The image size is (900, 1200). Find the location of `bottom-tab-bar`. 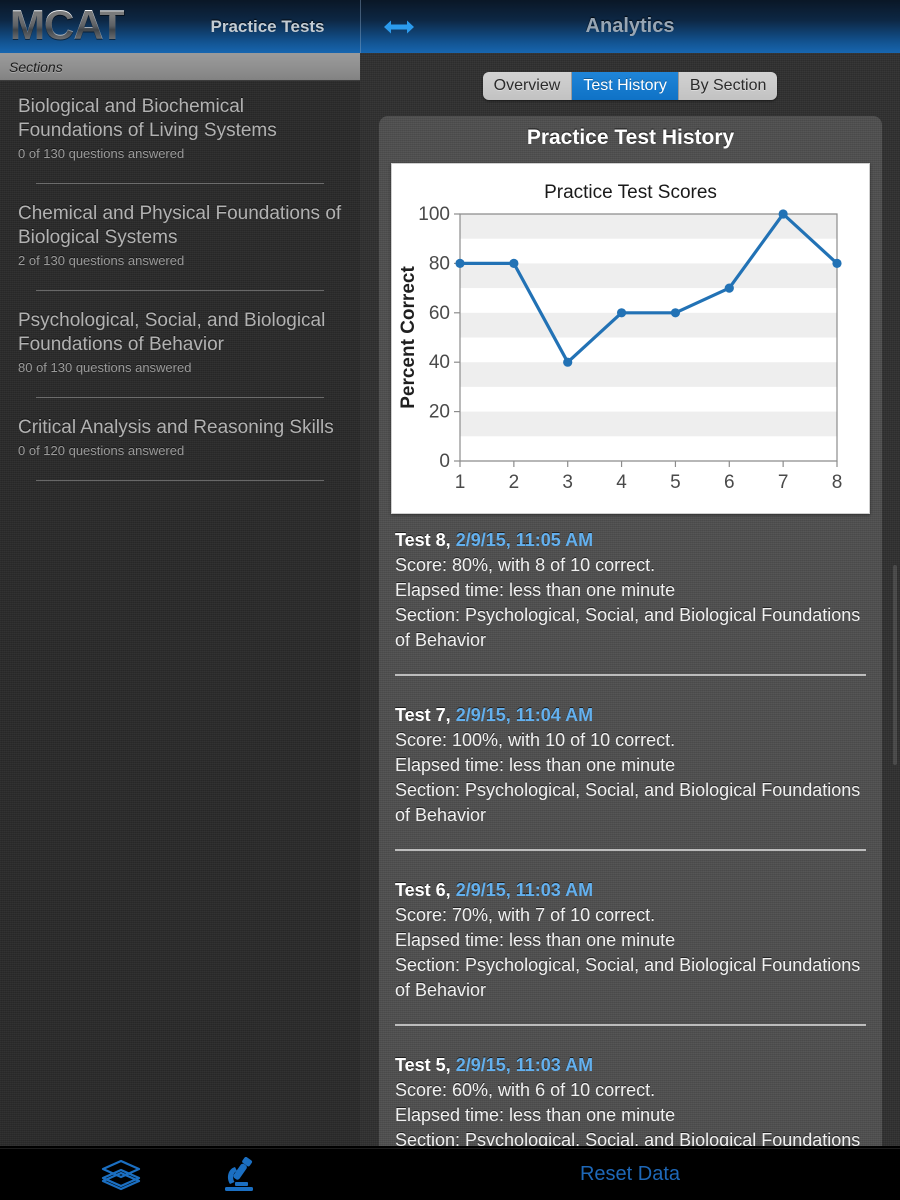

bottom-tab-bar is located at coordinates (180, 1174).